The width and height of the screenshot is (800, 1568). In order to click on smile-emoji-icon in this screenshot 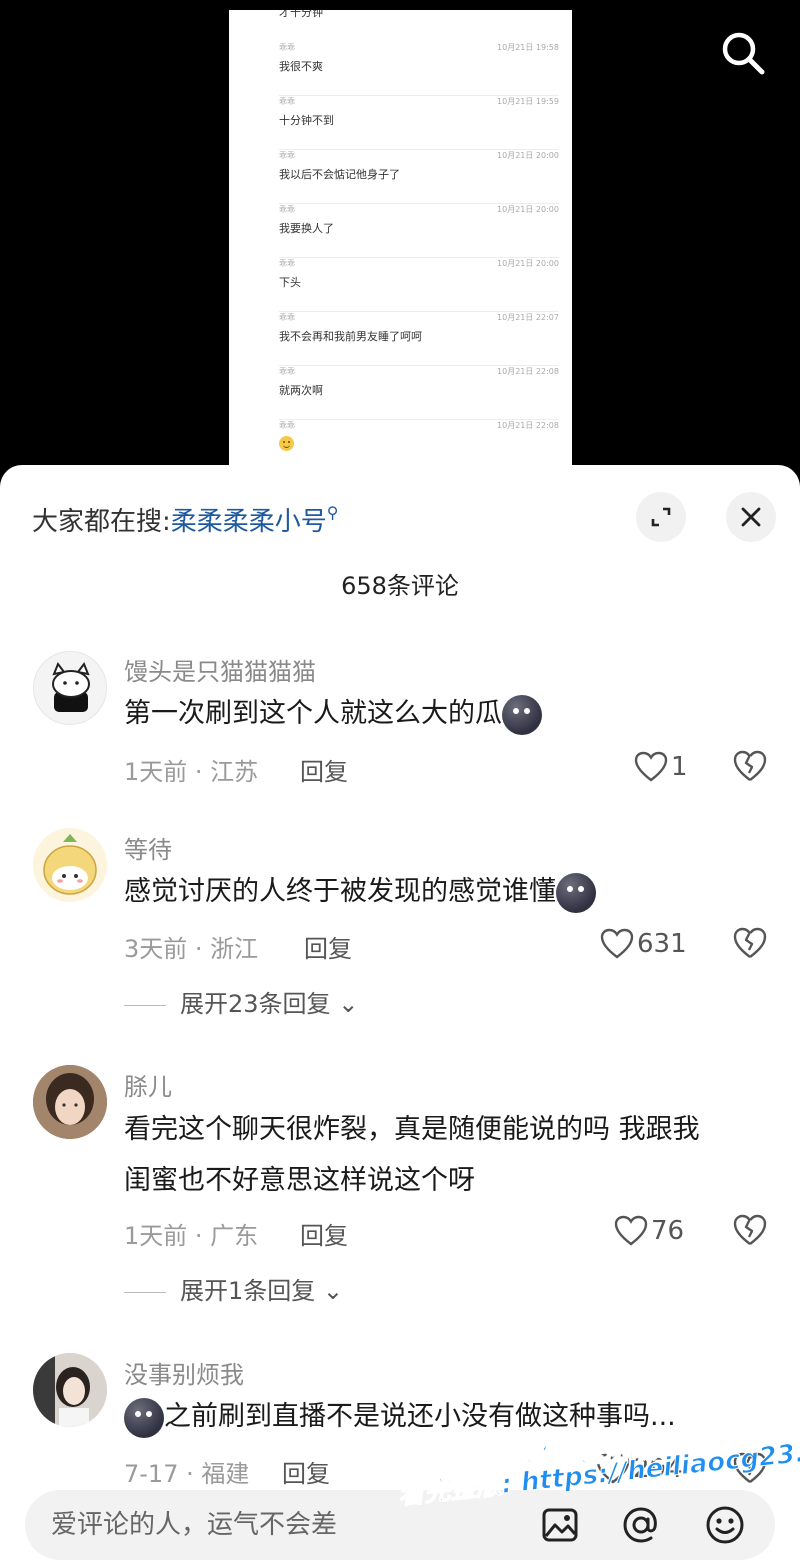, I will do `click(286, 443)`.